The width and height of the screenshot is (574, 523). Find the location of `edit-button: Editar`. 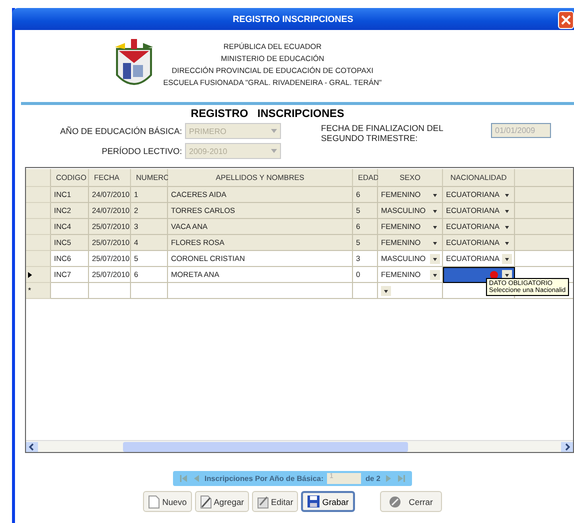

edit-button: Editar is located at coordinates (275, 501).